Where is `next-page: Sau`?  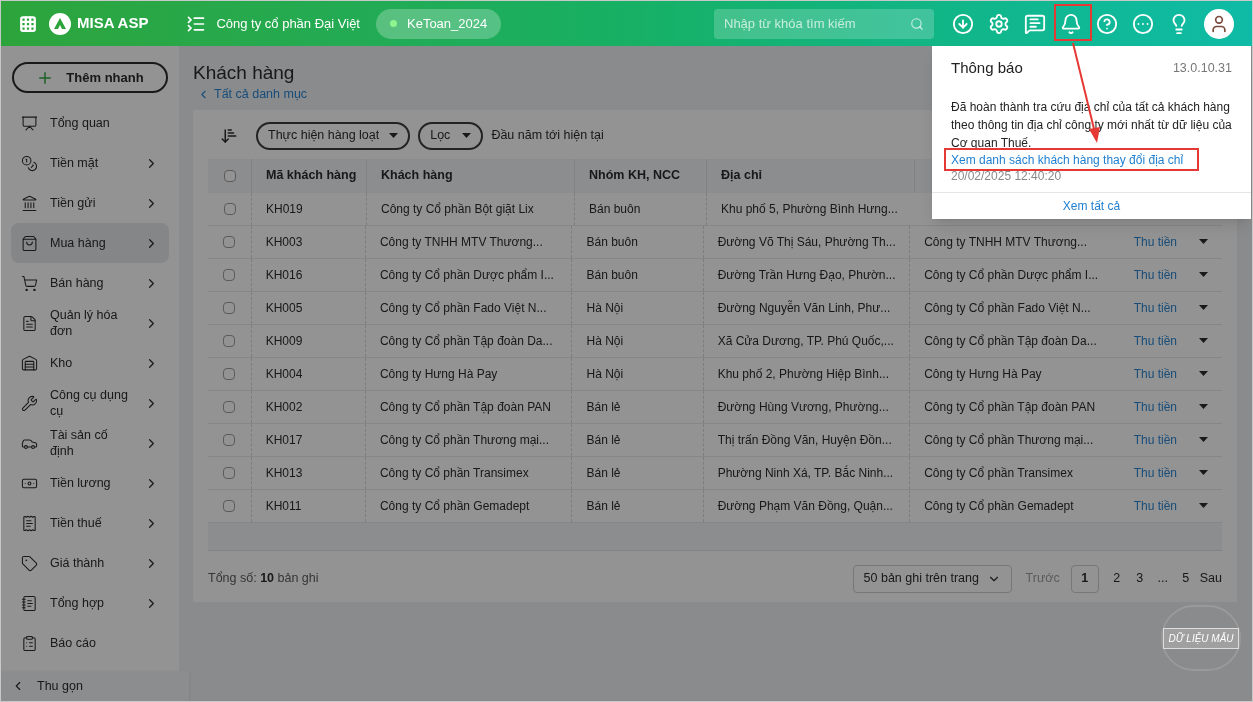
next-page: Sau is located at coordinates (1210, 579).